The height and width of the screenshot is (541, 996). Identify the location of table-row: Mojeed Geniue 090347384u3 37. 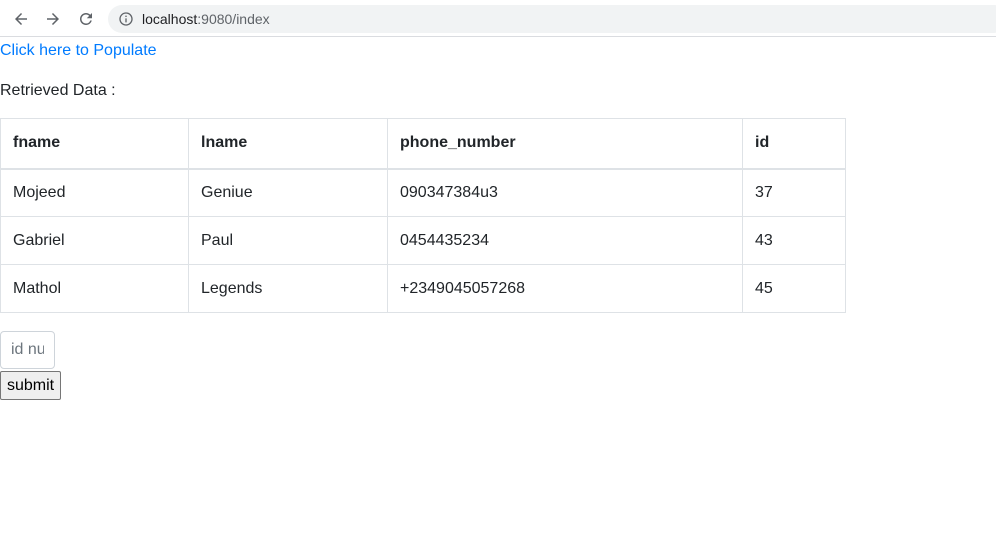
(423, 192).